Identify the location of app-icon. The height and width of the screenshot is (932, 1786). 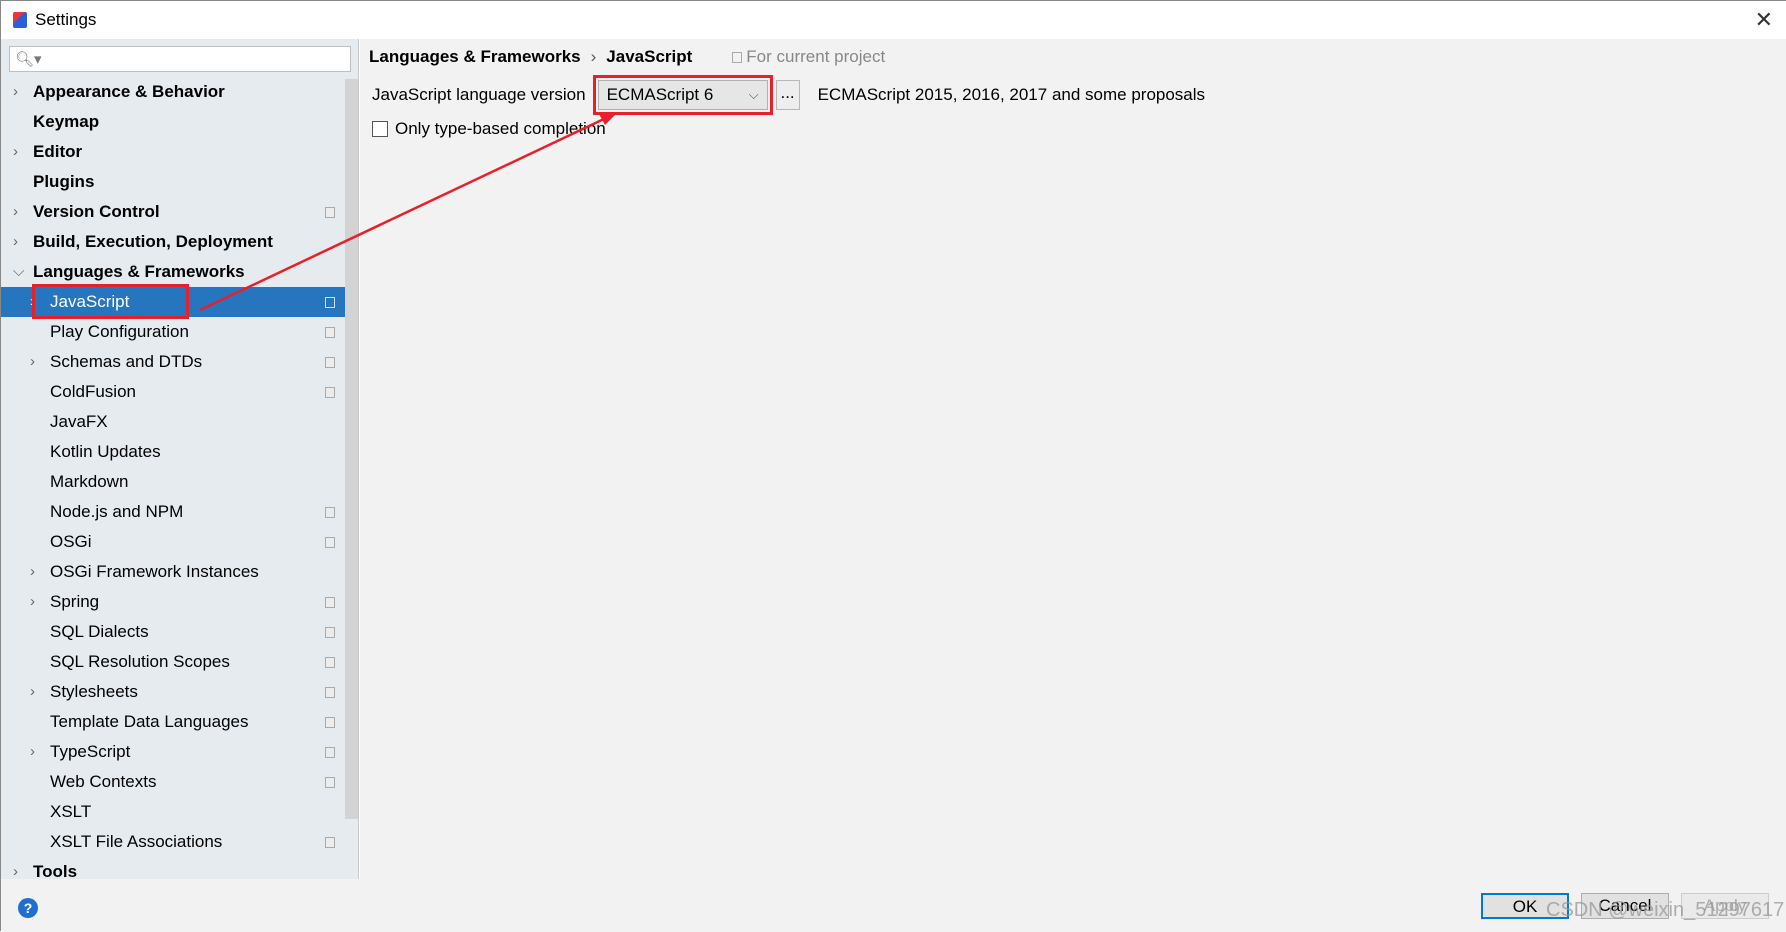
(20, 20).